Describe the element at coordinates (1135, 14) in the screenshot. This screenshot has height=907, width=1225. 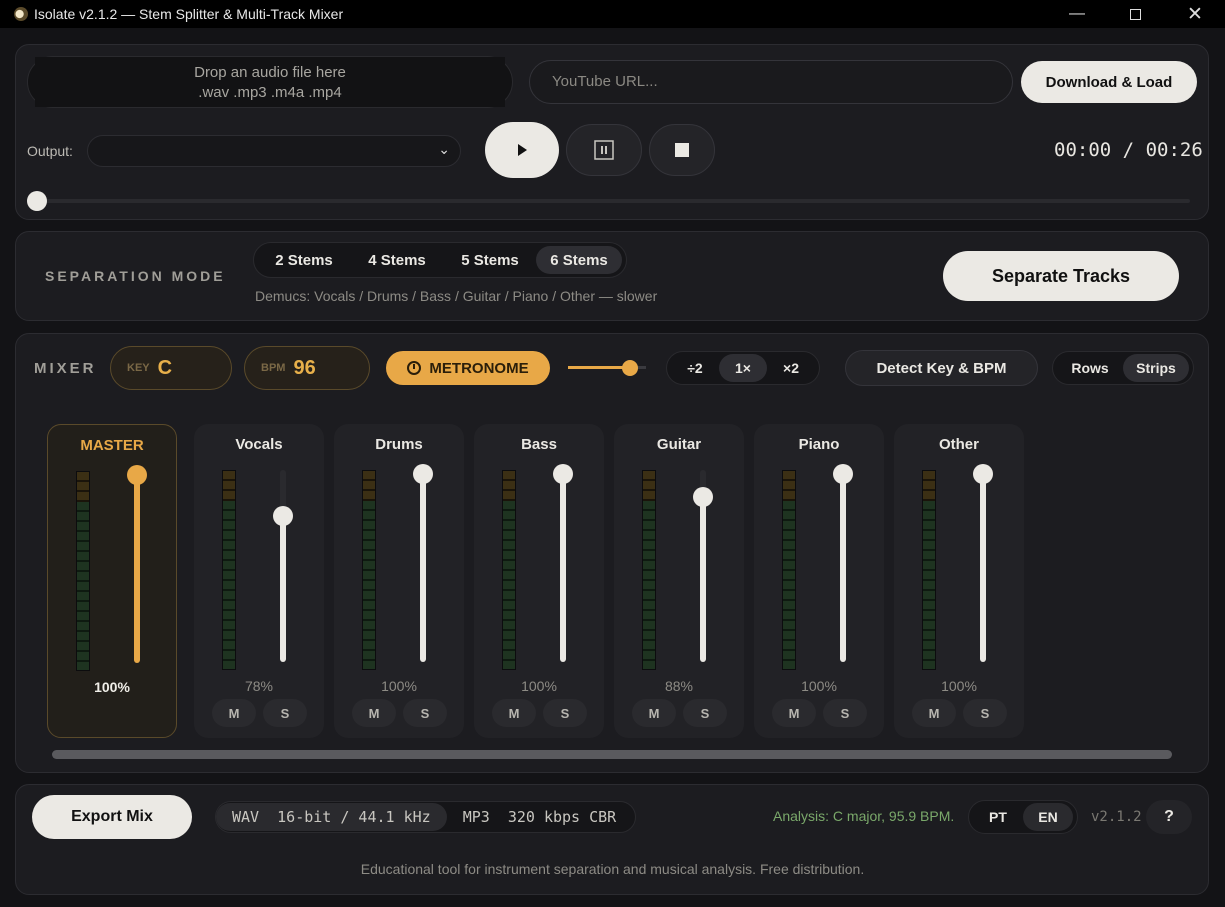
I see `maximize-button` at that location.